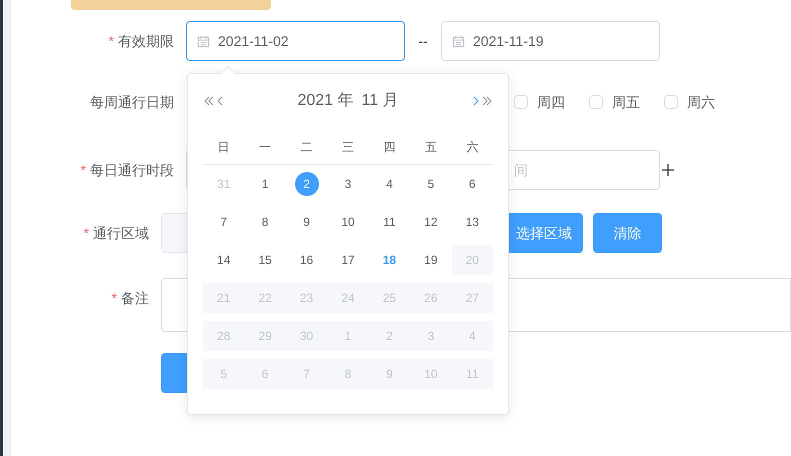 The width and height of the screenshot is (791, 456). I want to click on left-icon, so click(220, 101).